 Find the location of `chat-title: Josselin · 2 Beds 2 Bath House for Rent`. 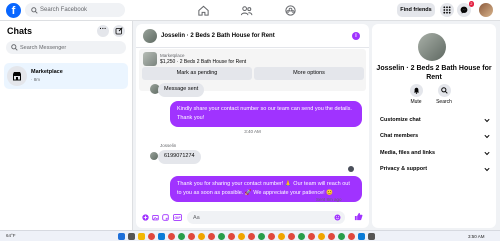

chat-title: Josselin · 2 Beds 2 Bath House for Rent is located at coordinates (218, 36).